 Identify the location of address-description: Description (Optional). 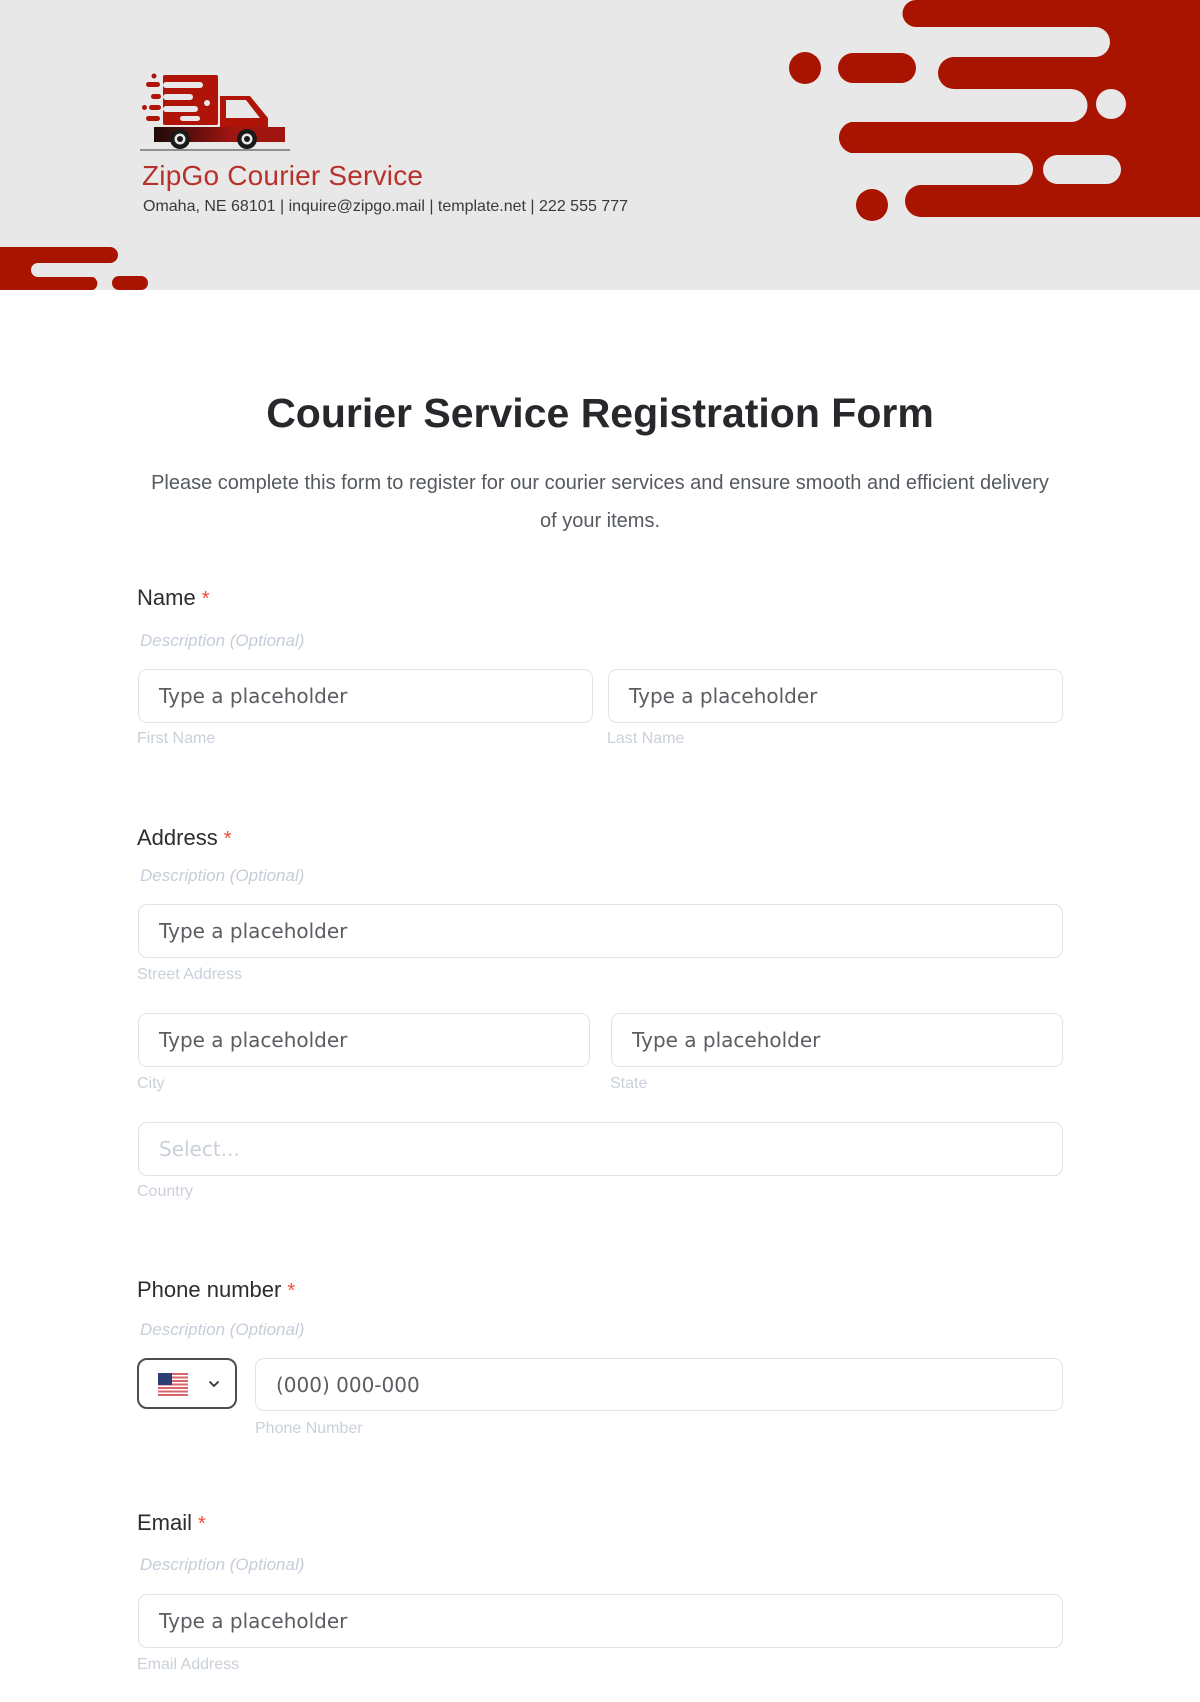
(222, 875).